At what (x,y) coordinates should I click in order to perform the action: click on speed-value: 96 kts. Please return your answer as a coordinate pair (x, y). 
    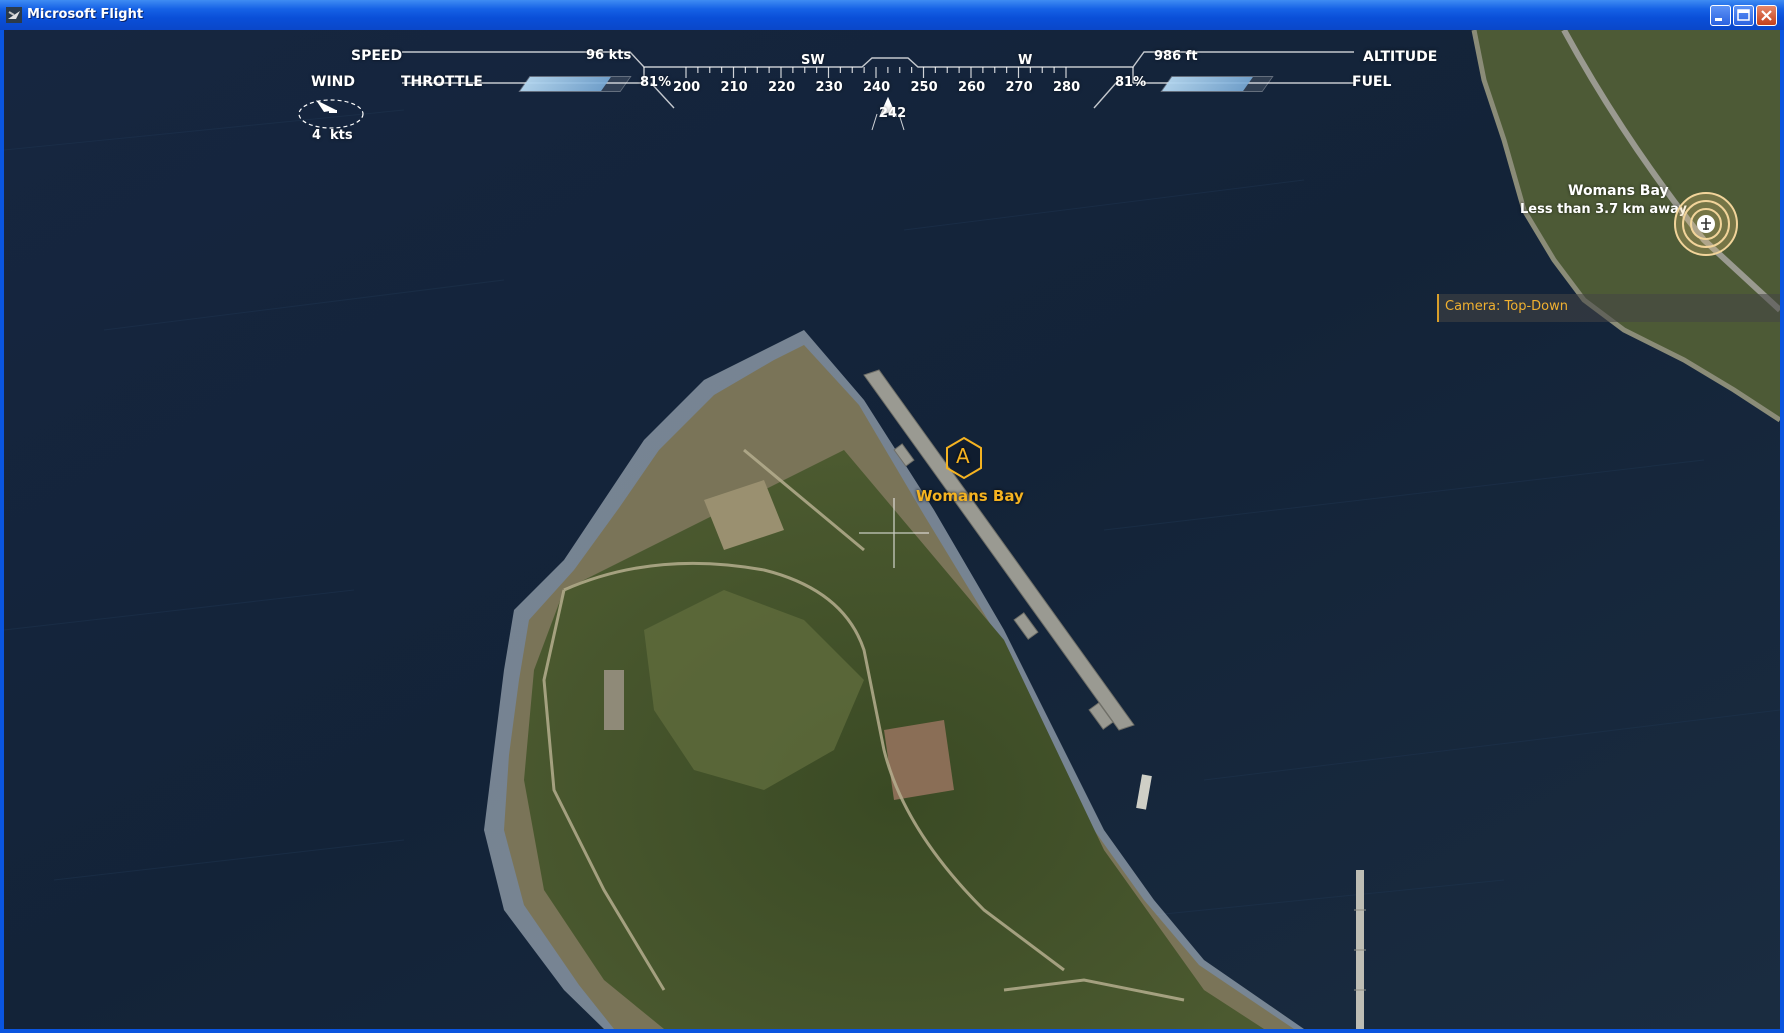
    Looking at the image, I should click on (609, 55).